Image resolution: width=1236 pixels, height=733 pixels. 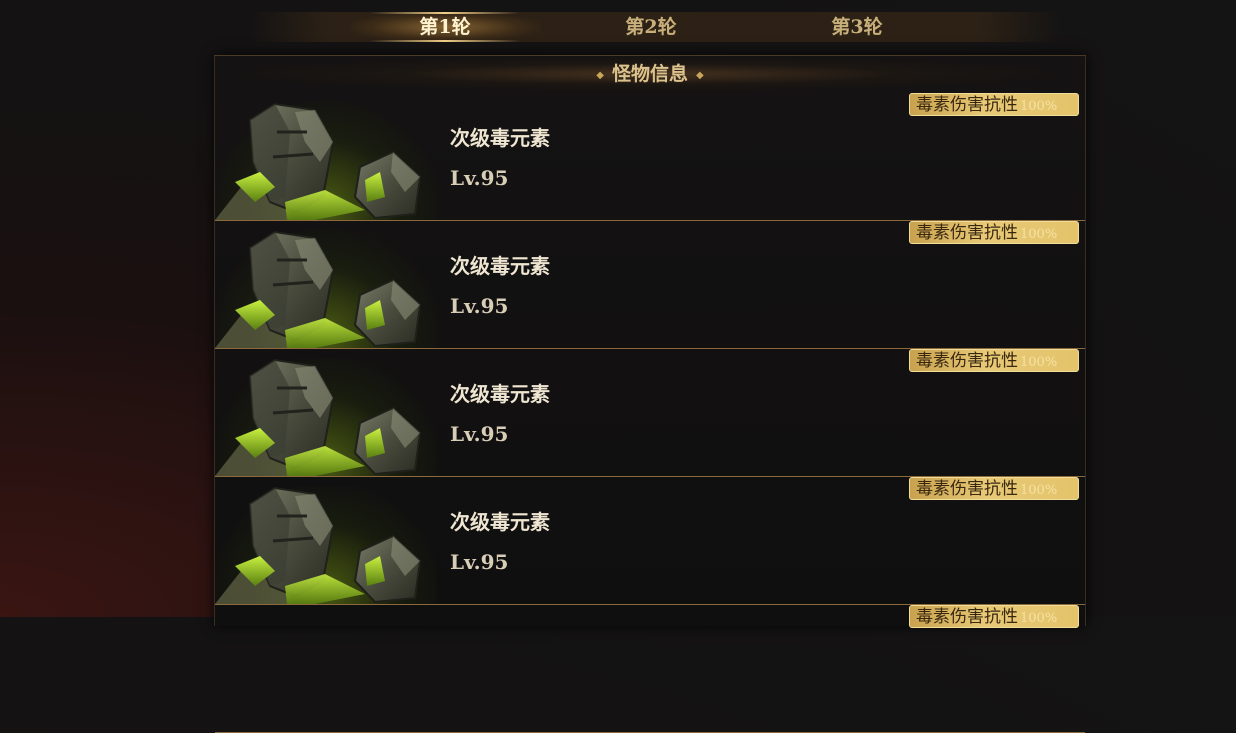 What do you see at coordinates (445, 27) in the screenshot?
I see `tab-round-1: 第1轮` at bounding box center [445, 27].